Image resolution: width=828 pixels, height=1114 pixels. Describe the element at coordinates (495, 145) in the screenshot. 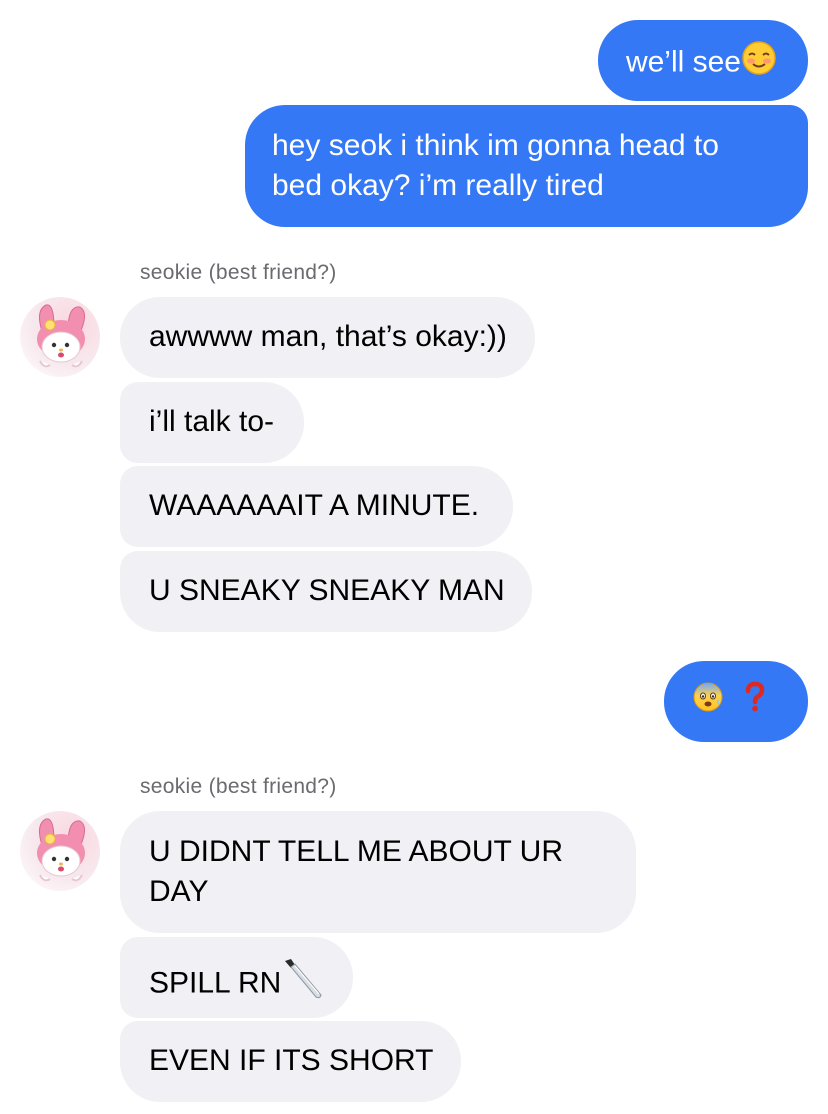

I see `message-line: hey seok i think im gonna head to` at that location.